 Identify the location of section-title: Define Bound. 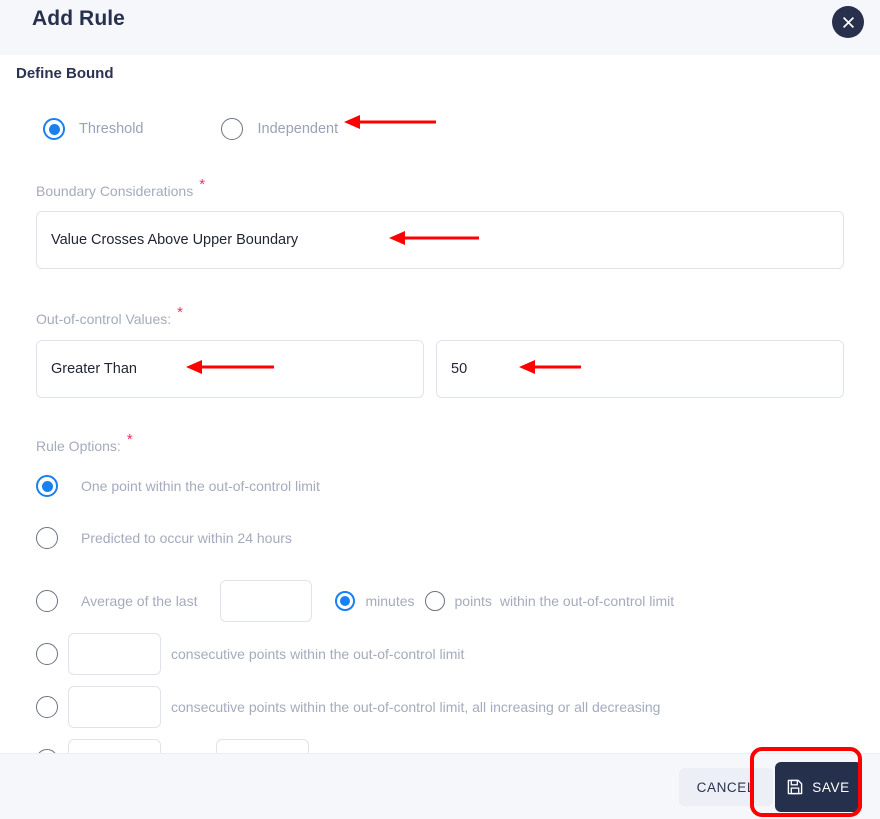
(65, 73).